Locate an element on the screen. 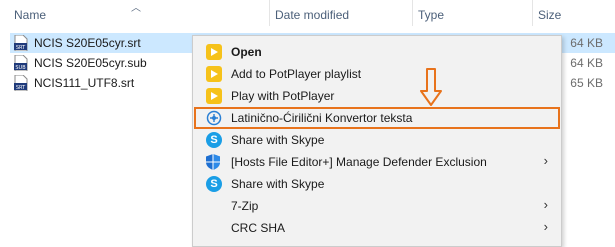  svg-text: SUB is located at coordinates (20, 68).